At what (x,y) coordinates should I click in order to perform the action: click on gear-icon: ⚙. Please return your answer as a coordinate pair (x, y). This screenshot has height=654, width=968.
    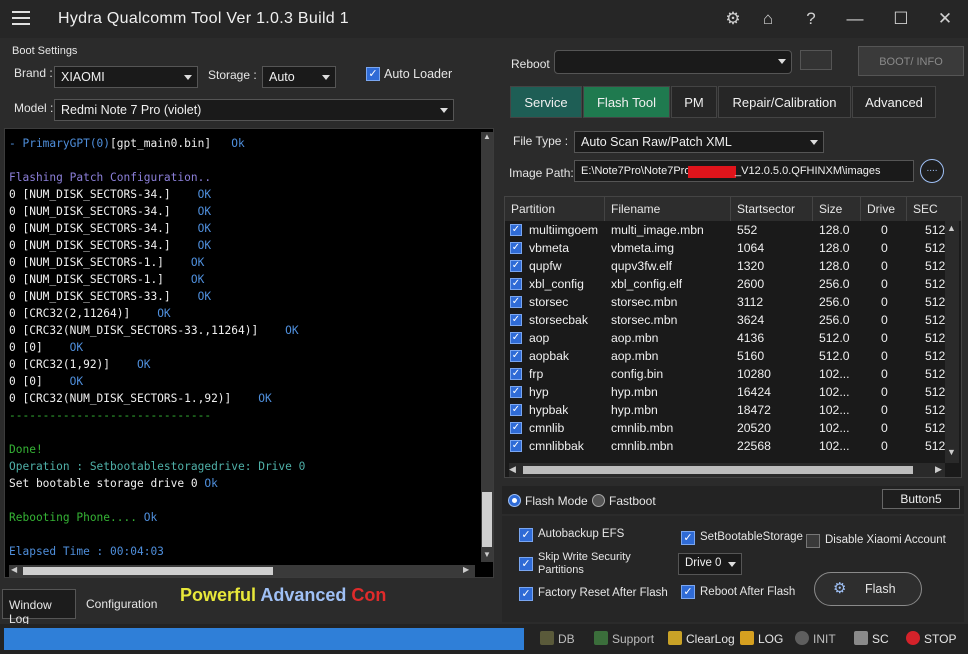
    Looking at the image, I should click on (733, 19).